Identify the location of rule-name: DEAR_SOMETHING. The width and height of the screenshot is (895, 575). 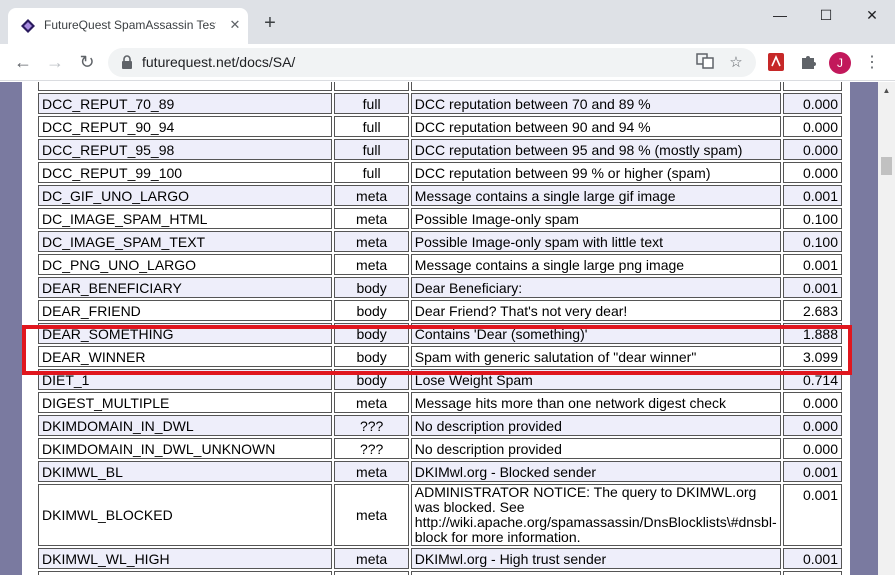
(185, 333).